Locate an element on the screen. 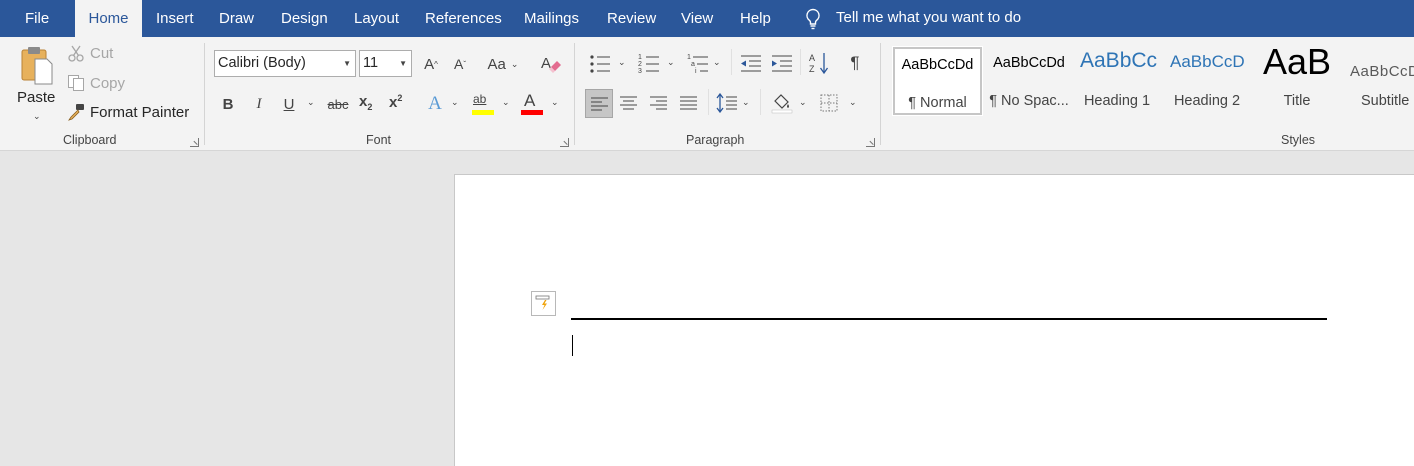 The image size is (1414, 466). change-case-dropdown-icon: ⌄ is located at coordinates (514, 63).